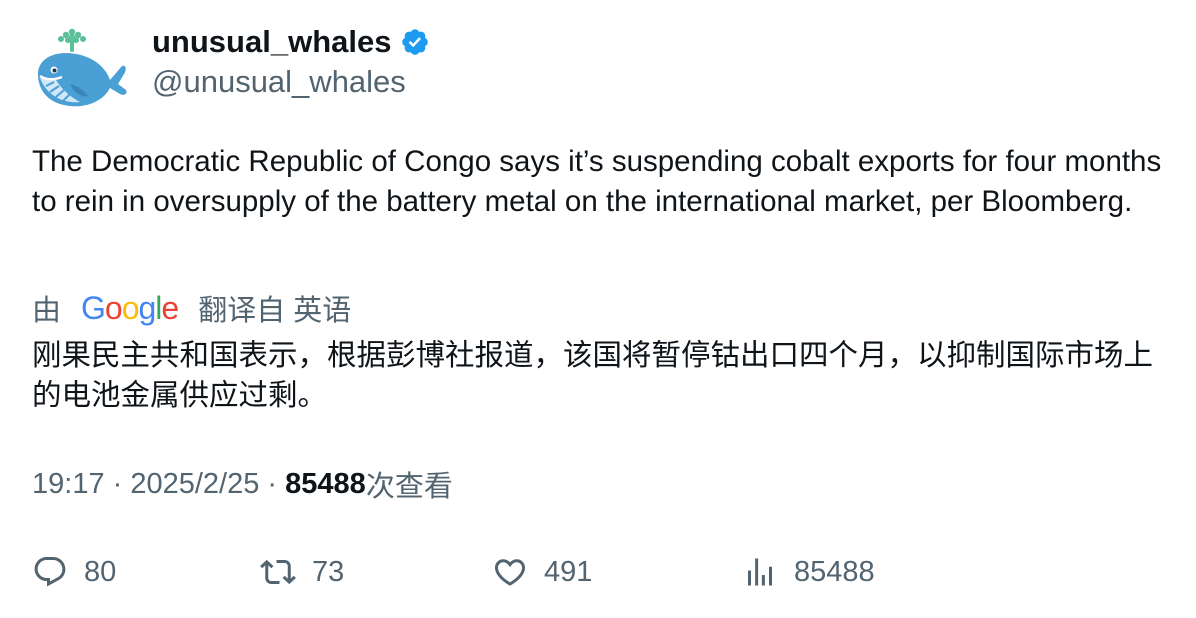 This screenshot has width=1196, height=618. Describe the element at coordinates (760, 572) in the screenshot. I see `analytics-bar-icon` at that location.